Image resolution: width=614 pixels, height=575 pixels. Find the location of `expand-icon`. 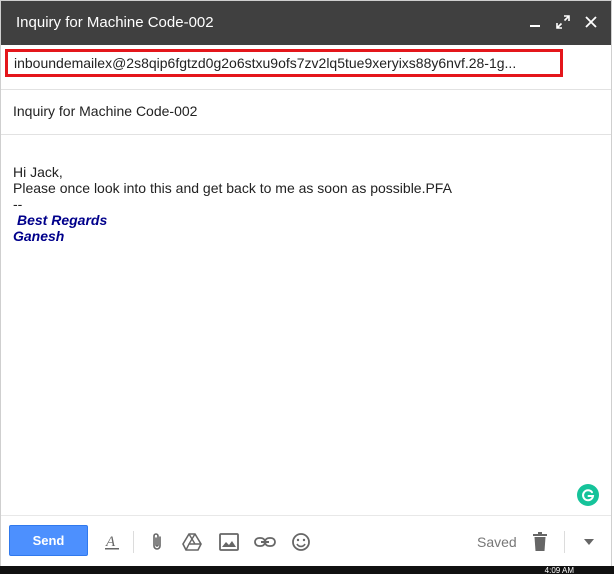

expand-icon is located at coordinates (563, 22).